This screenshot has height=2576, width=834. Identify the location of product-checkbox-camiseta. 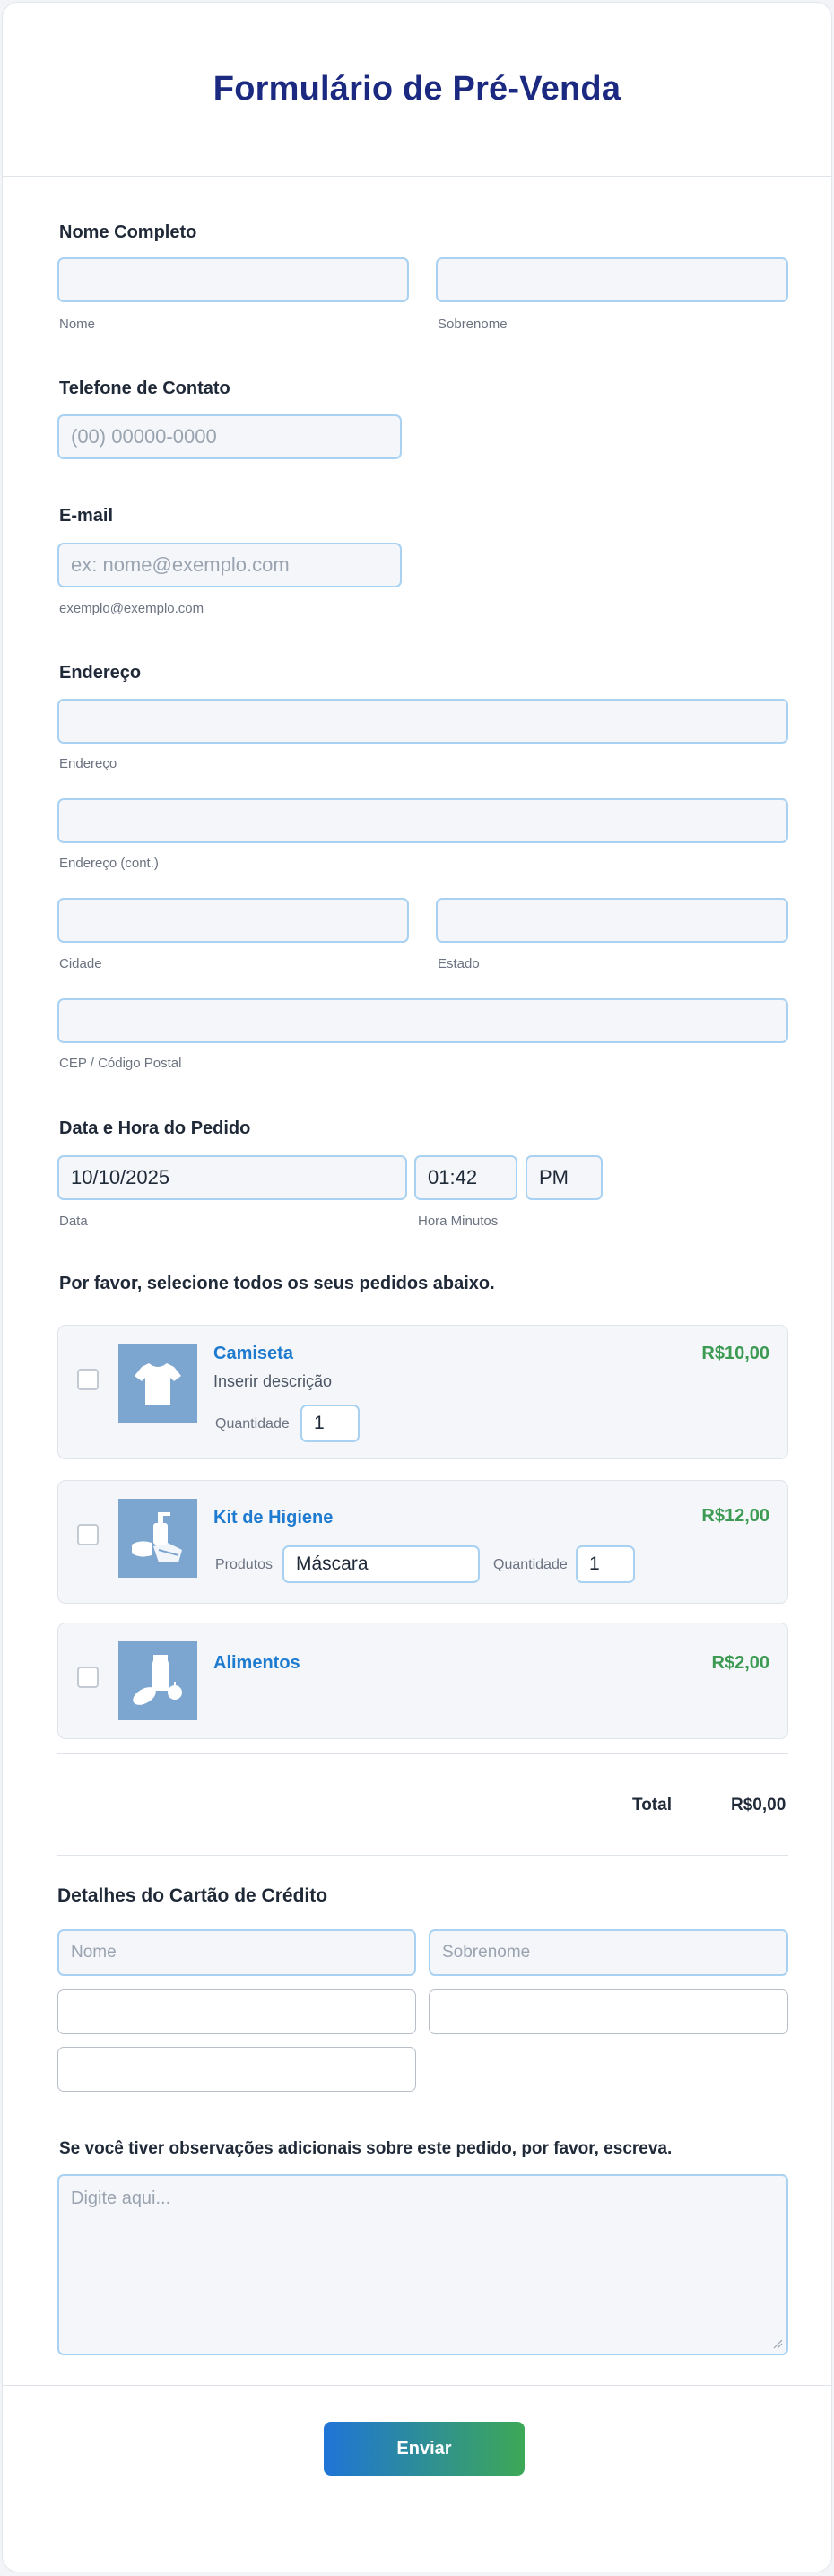
(88, 1379).